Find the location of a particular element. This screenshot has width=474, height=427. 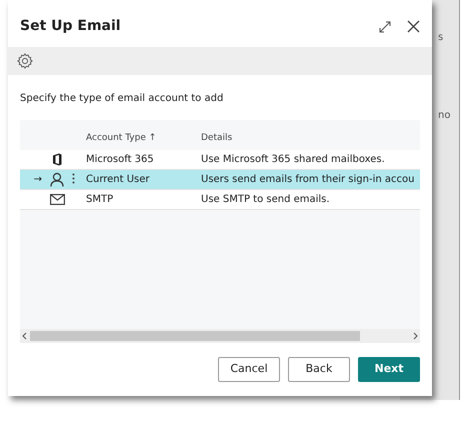

dialog-button: Cancel is located at coordinates (249, 369).